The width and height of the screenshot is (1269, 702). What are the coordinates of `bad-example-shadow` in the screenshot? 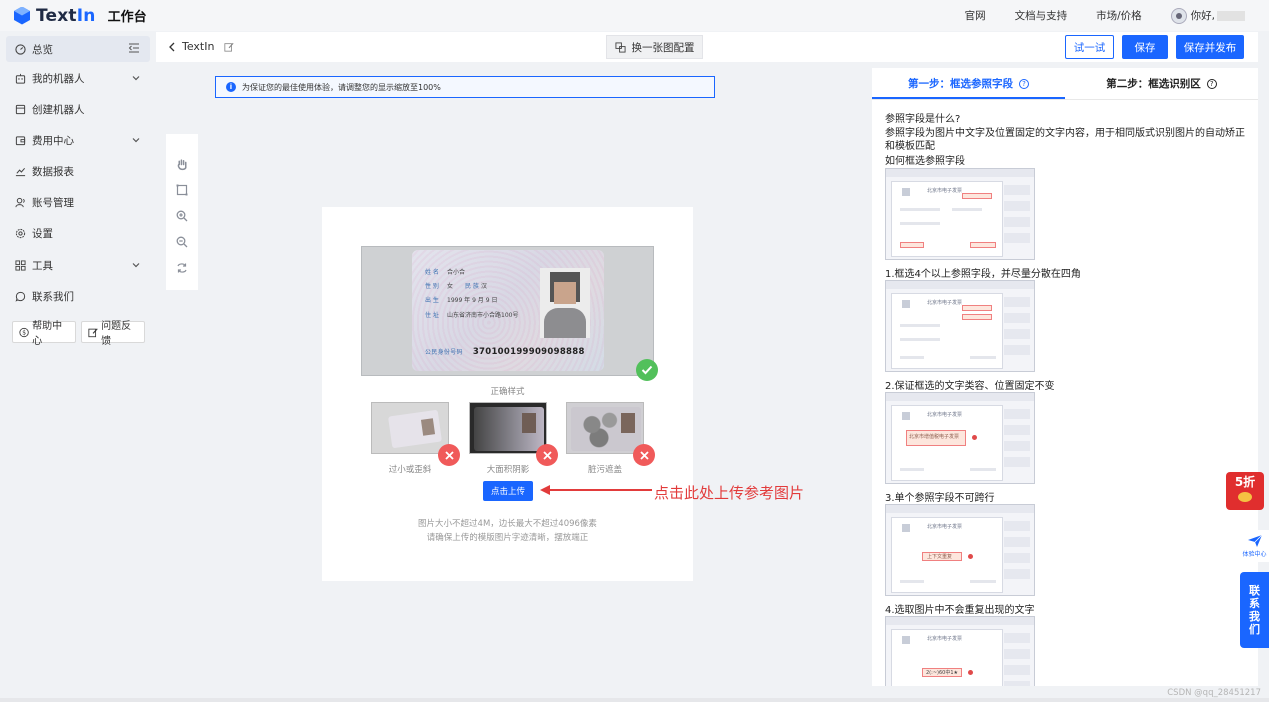 It's located at (508, 428).